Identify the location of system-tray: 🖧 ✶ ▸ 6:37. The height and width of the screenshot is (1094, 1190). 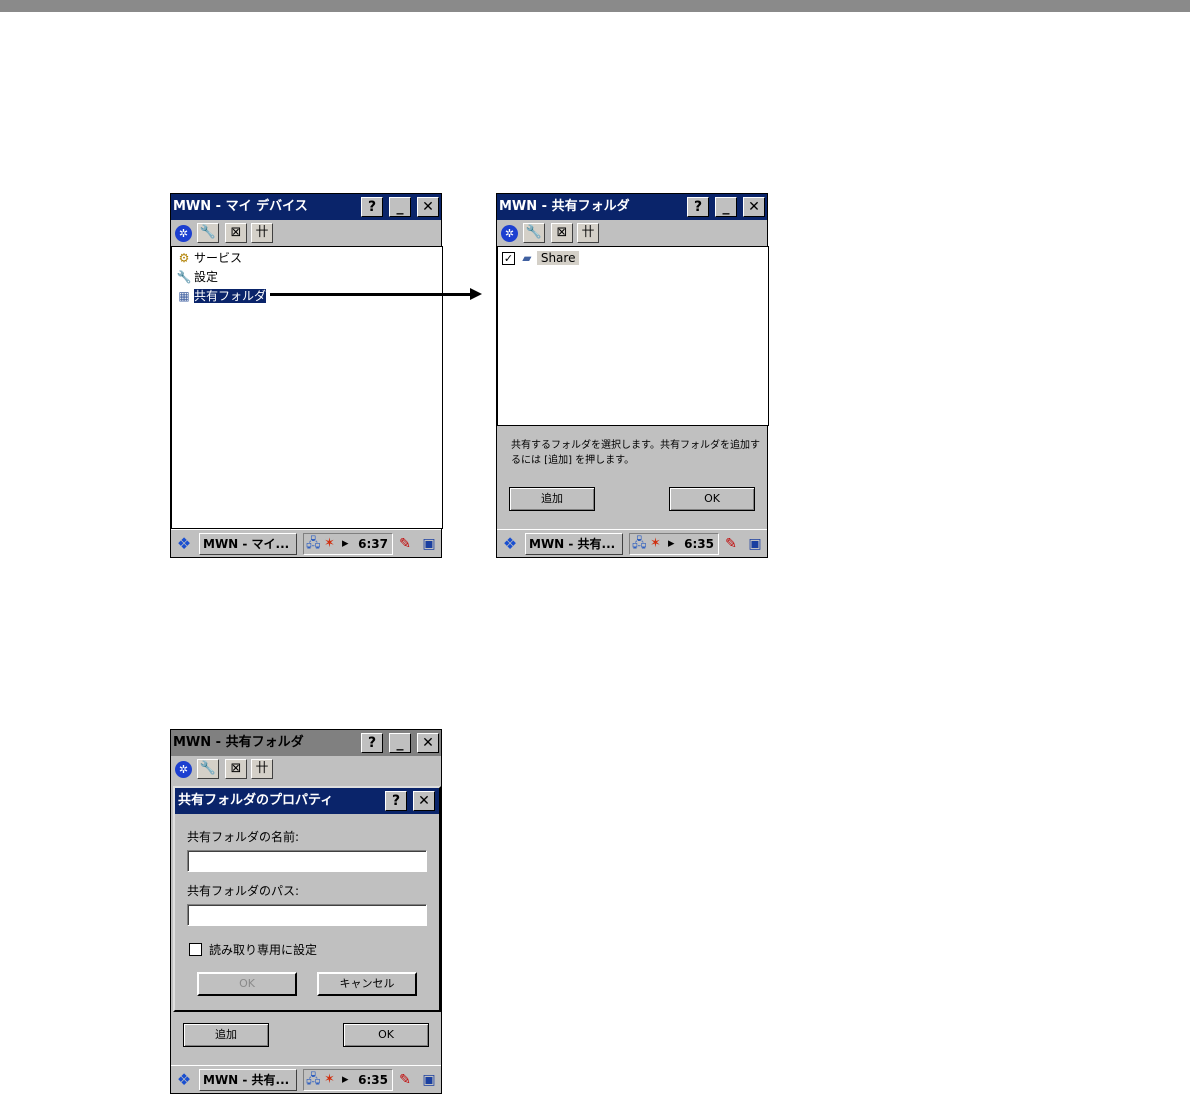
(348, 544).